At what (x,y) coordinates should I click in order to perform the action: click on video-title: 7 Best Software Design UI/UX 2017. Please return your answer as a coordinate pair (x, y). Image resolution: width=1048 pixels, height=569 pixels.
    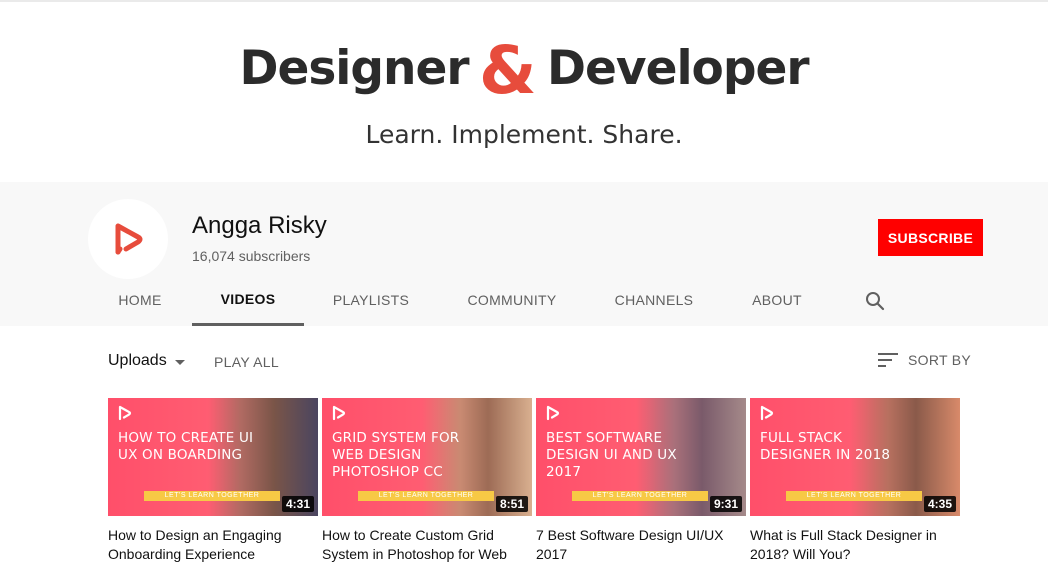
    Looking at the image, I should click on (638, 545).